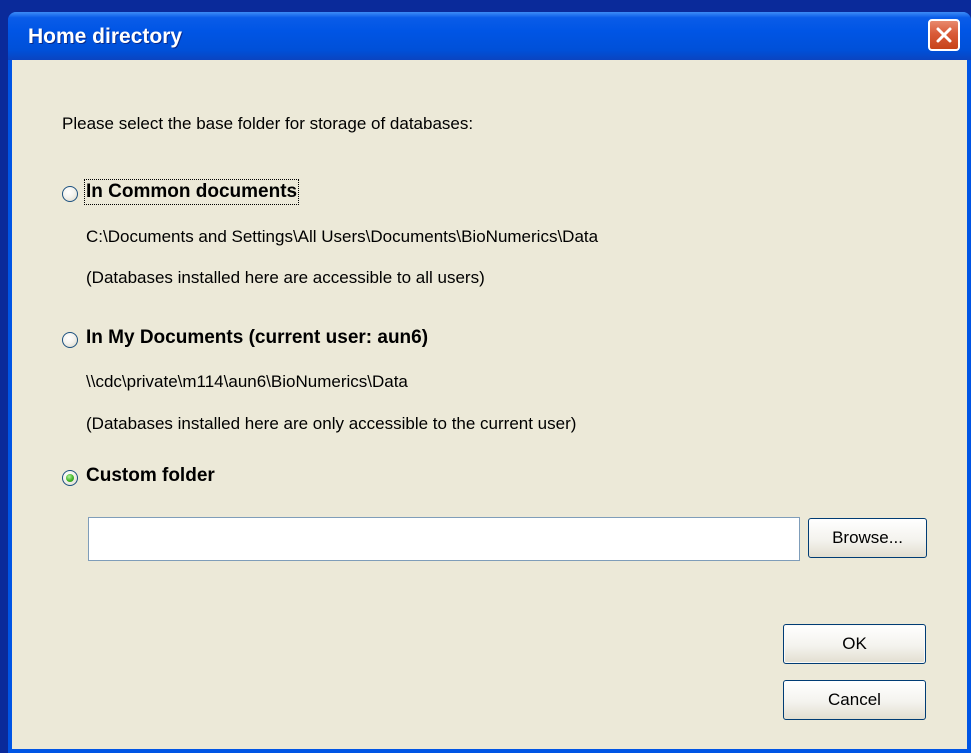 Image resolution: width=971 pixels, height=753 pixels. Describe the element at coordinates (854, 644) in the screenshot. I see `ok-button: OK` at that location.